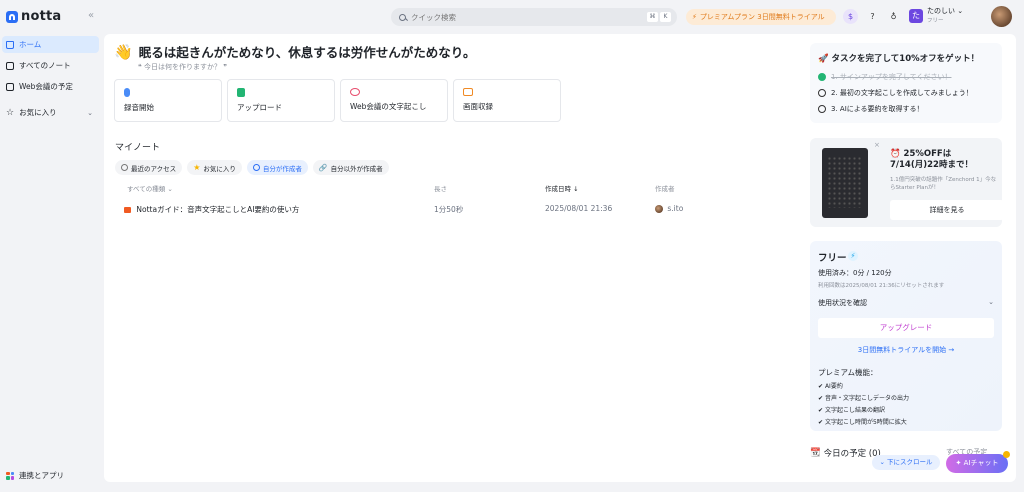 The height and width of the screenshot is (492, 1024). I want to click on logo: notta, so click(33, 16).